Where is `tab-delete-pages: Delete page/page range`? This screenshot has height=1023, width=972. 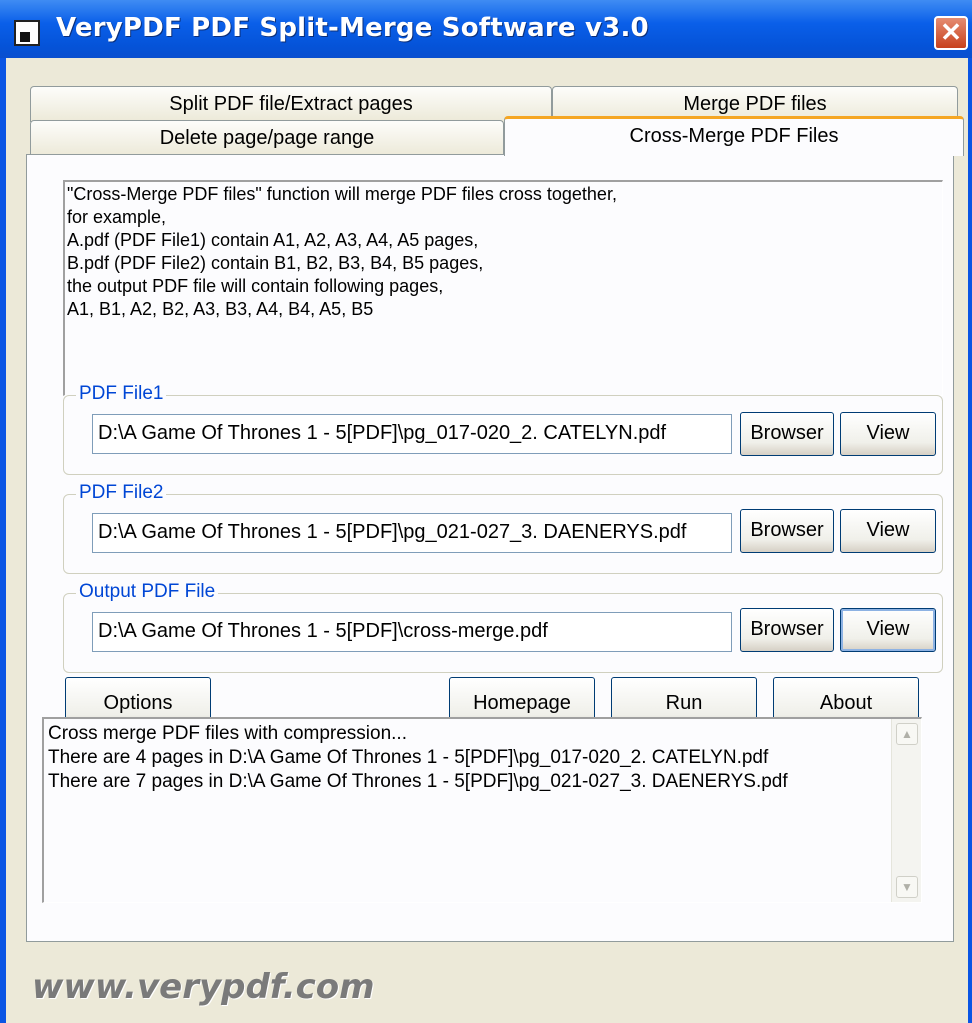
tab-delete-pages: Delete page/page range is located at coordinates (267, 138).